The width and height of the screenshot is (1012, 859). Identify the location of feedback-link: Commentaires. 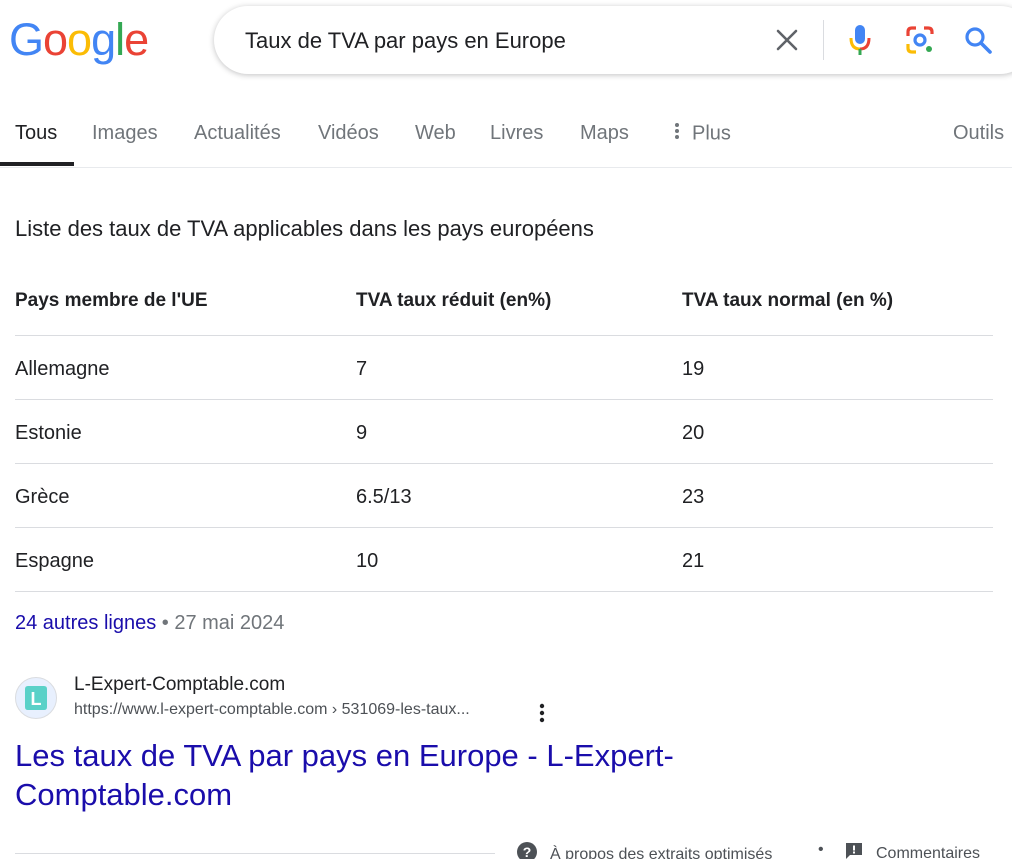
(912, 850).